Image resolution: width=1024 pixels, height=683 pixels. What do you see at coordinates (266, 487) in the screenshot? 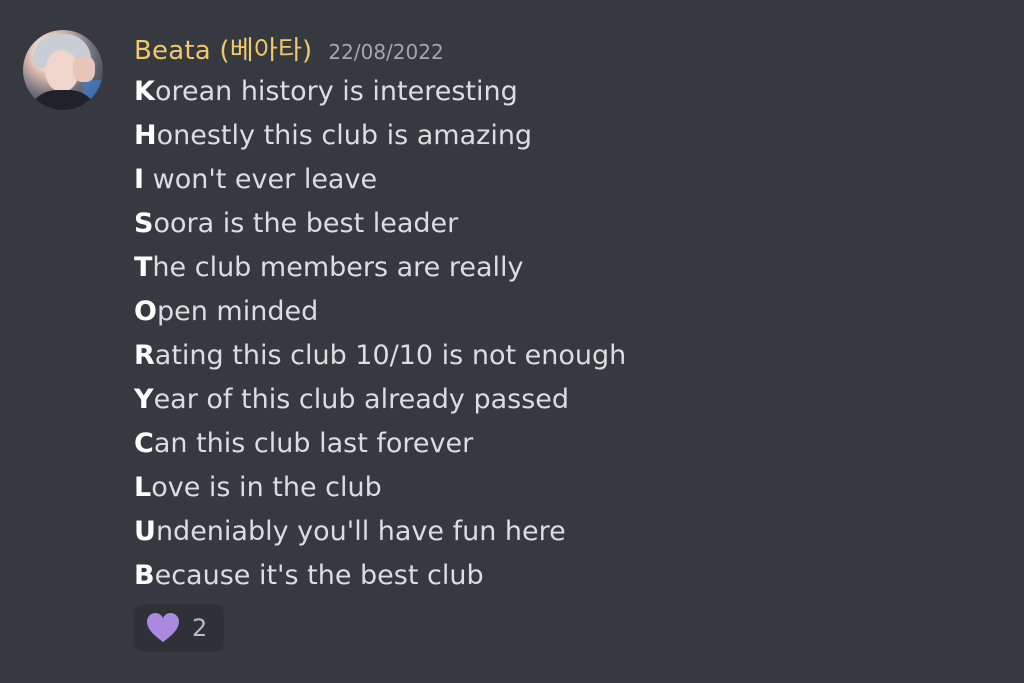
I see `line-text: ove is in the club` at bounding box center [266, 487].